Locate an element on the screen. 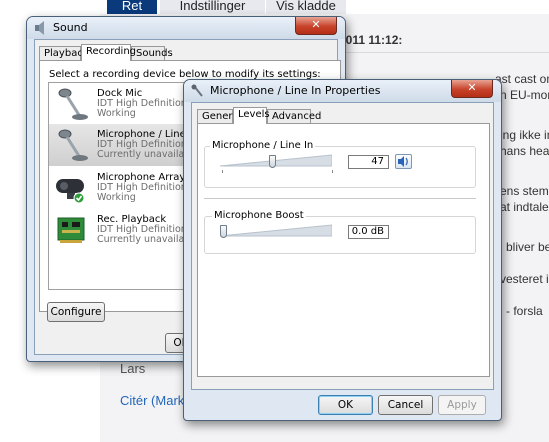  post-text: at indtale is located at coordinates (524, 207).